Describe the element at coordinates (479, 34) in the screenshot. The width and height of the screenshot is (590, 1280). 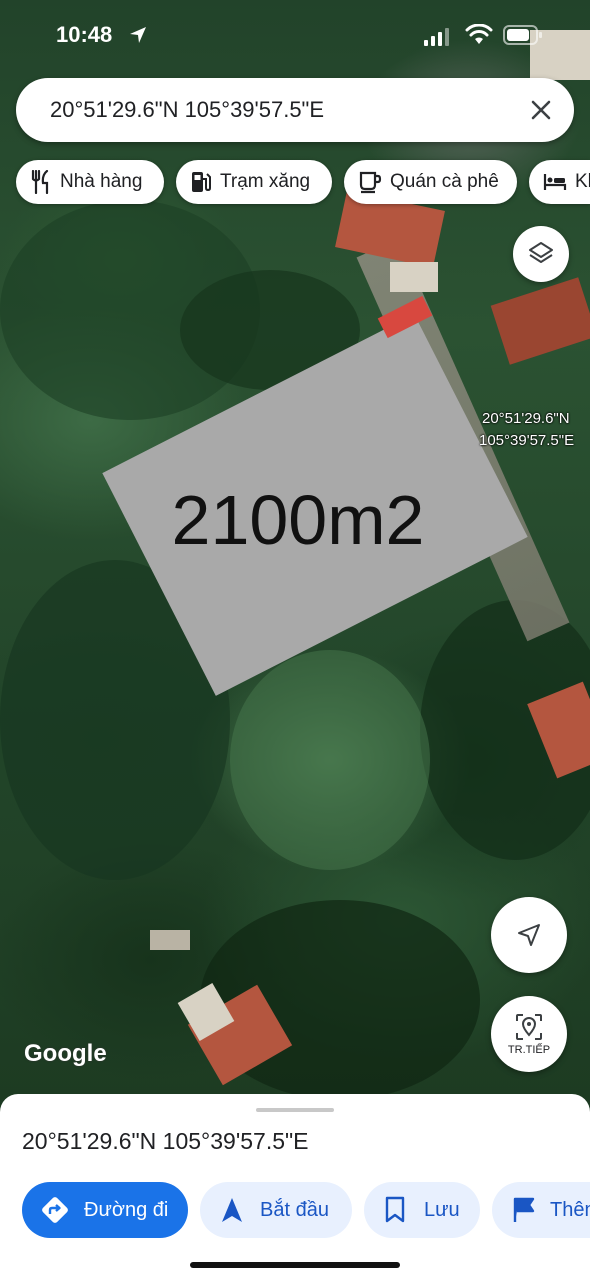
I see `wifi-icon` at that location.